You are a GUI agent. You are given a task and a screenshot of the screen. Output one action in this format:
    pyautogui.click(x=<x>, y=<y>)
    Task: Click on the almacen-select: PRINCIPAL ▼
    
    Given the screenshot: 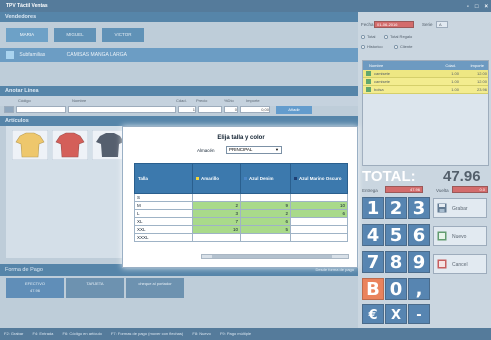 What is the action you would take?
    pyautogui.click(x=254, y=150)
    